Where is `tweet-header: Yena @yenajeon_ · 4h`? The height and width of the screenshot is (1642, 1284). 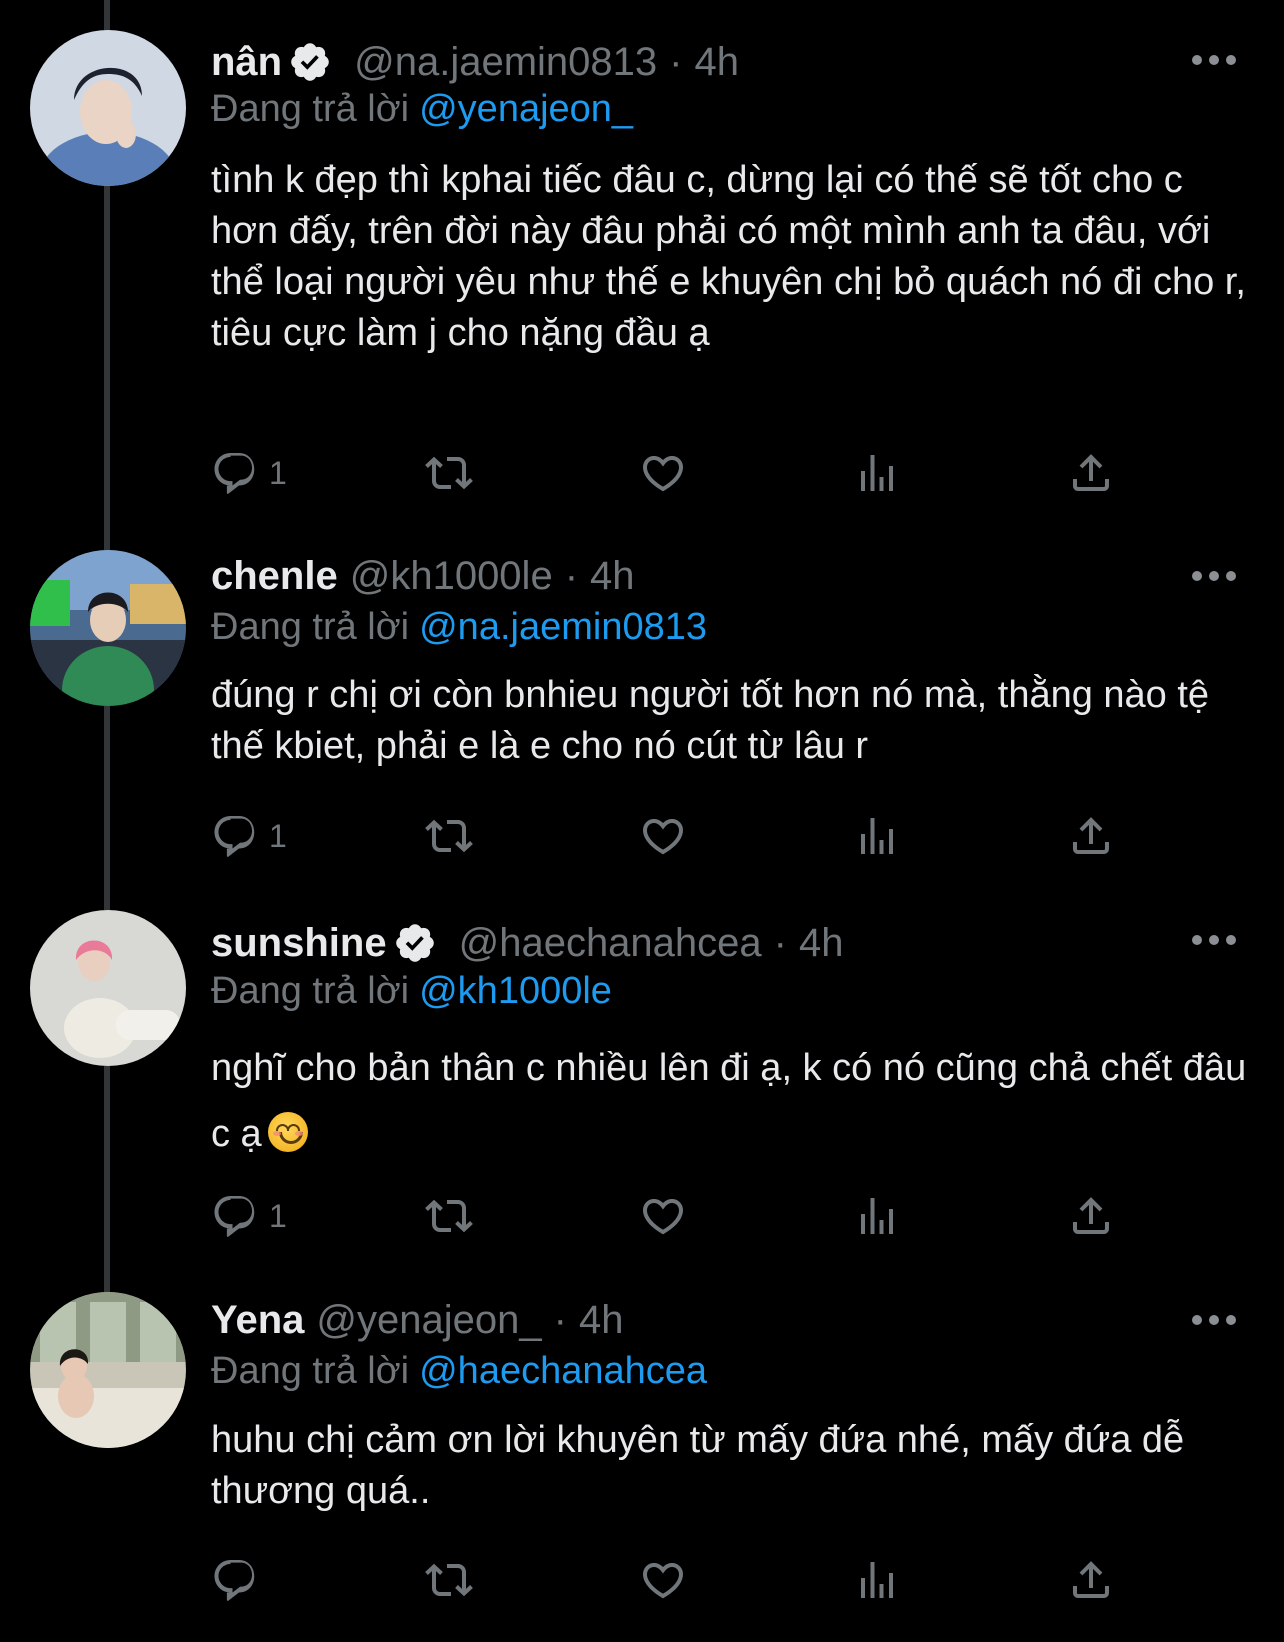
tweet-header: Yena @yenajeon_ · 4h is located at coordinates (417, 1320).